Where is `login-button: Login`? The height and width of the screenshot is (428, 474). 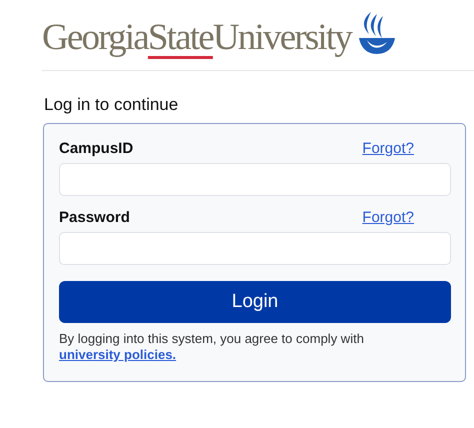 login-button: Login is located at coordinates (255, 302).